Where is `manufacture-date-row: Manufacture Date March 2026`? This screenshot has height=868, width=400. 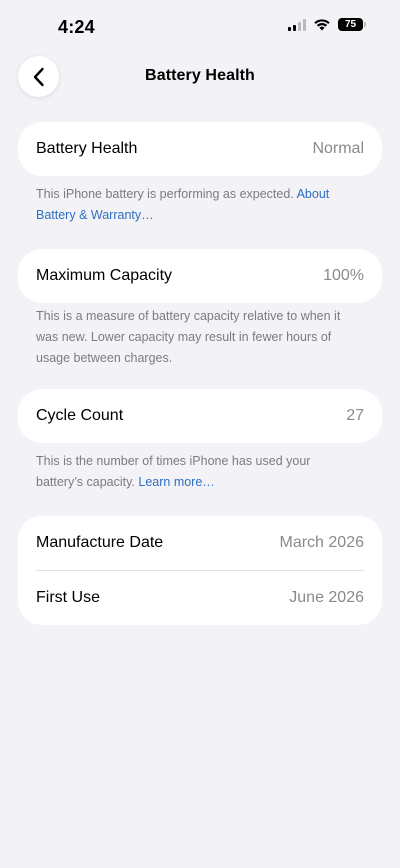 manufacture-date-row: Manufacture Date March 2026 is located at coordinates (200, 543).